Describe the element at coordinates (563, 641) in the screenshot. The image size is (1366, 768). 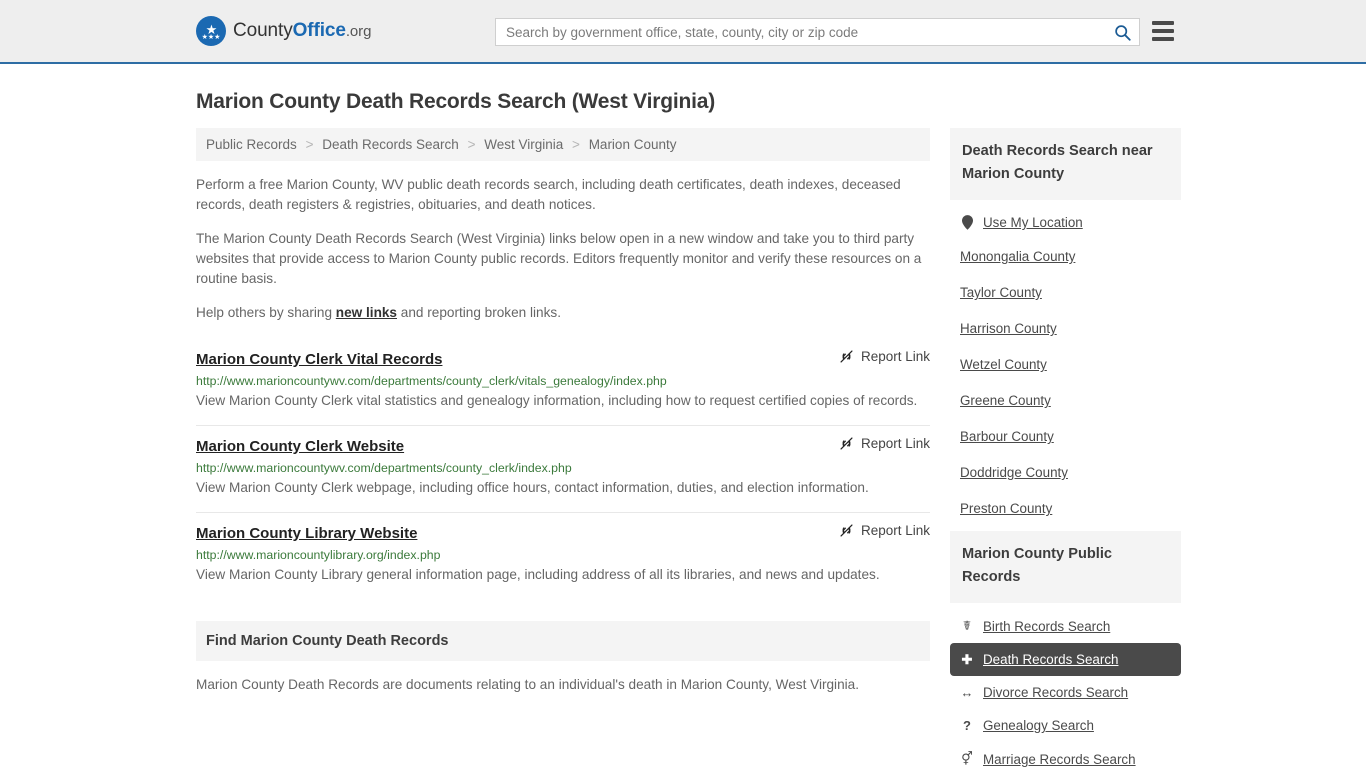
I see `find-section-heading: Find Marion County Death Records` at that location.